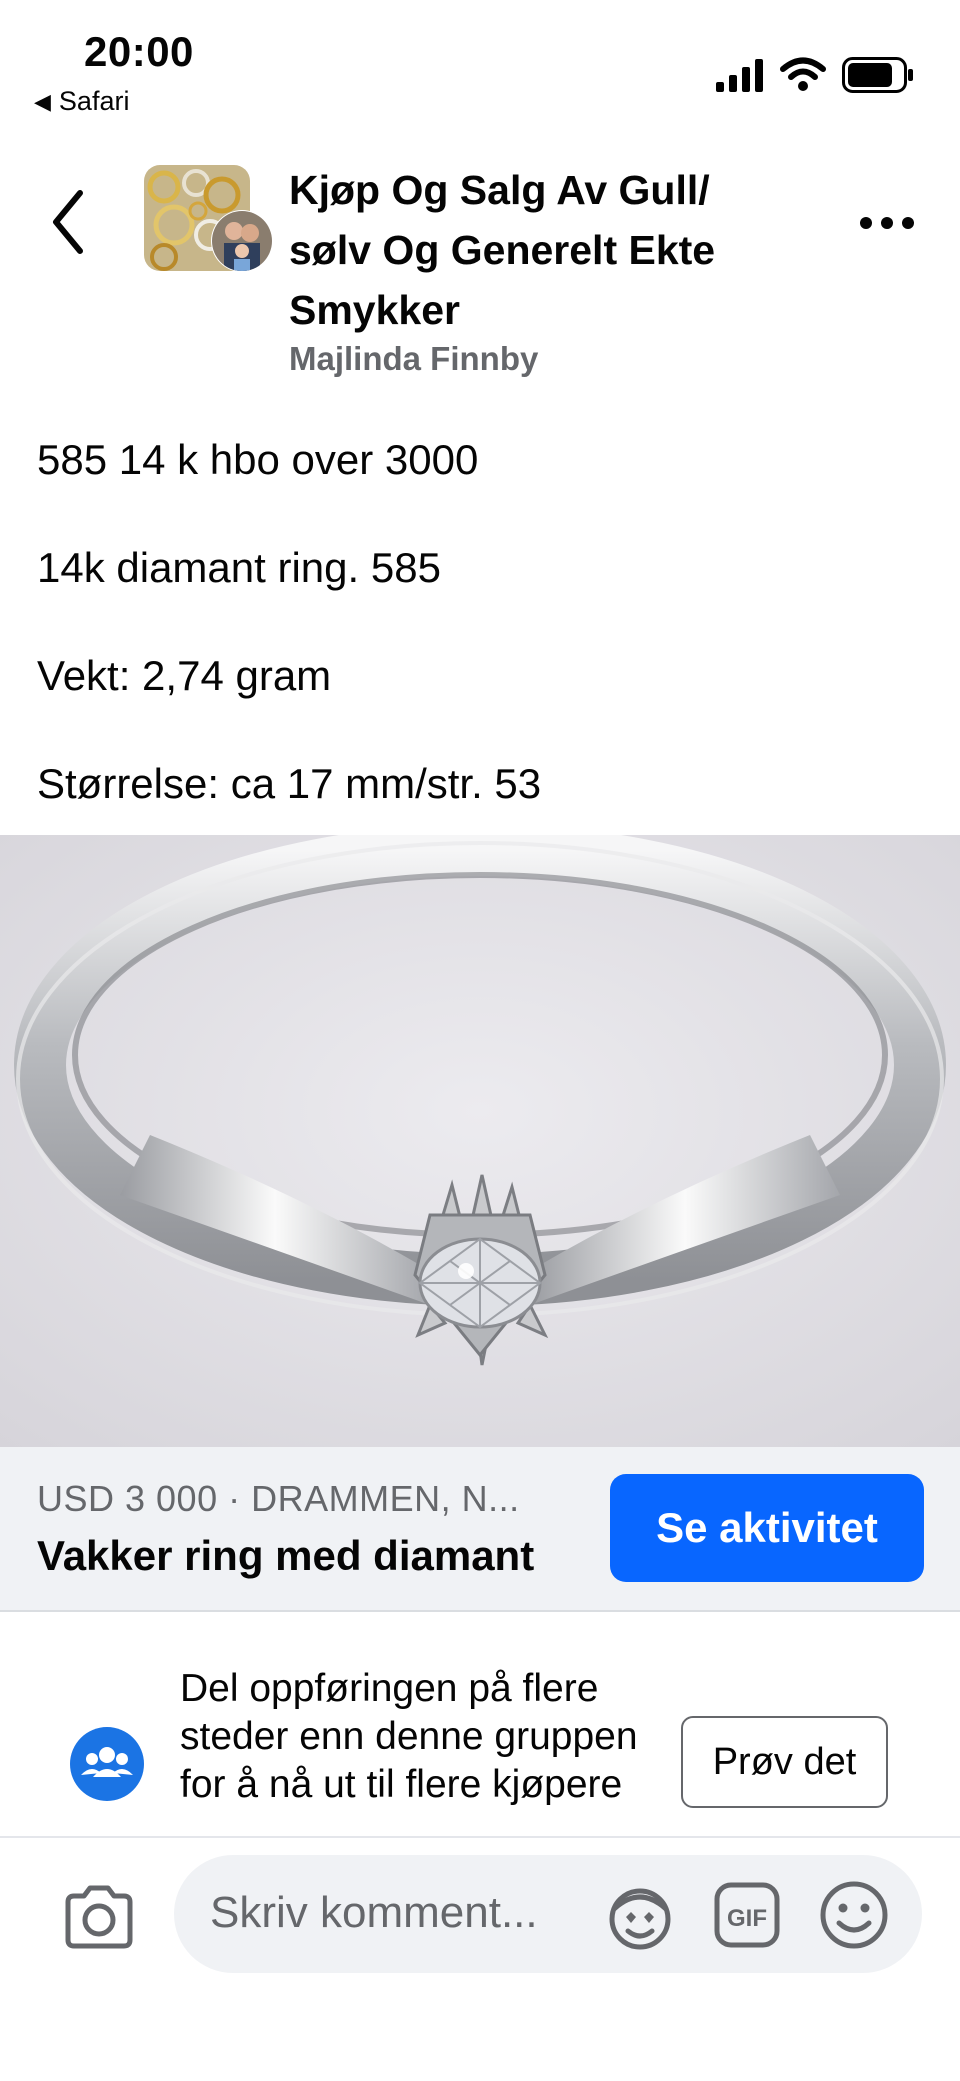 The image size is (960, 2081). What do you see at coordinates (285, 1556) in the screenshot?
I see `listing-title: Vakker ring med diamant` at bounding box center [285, 1556].